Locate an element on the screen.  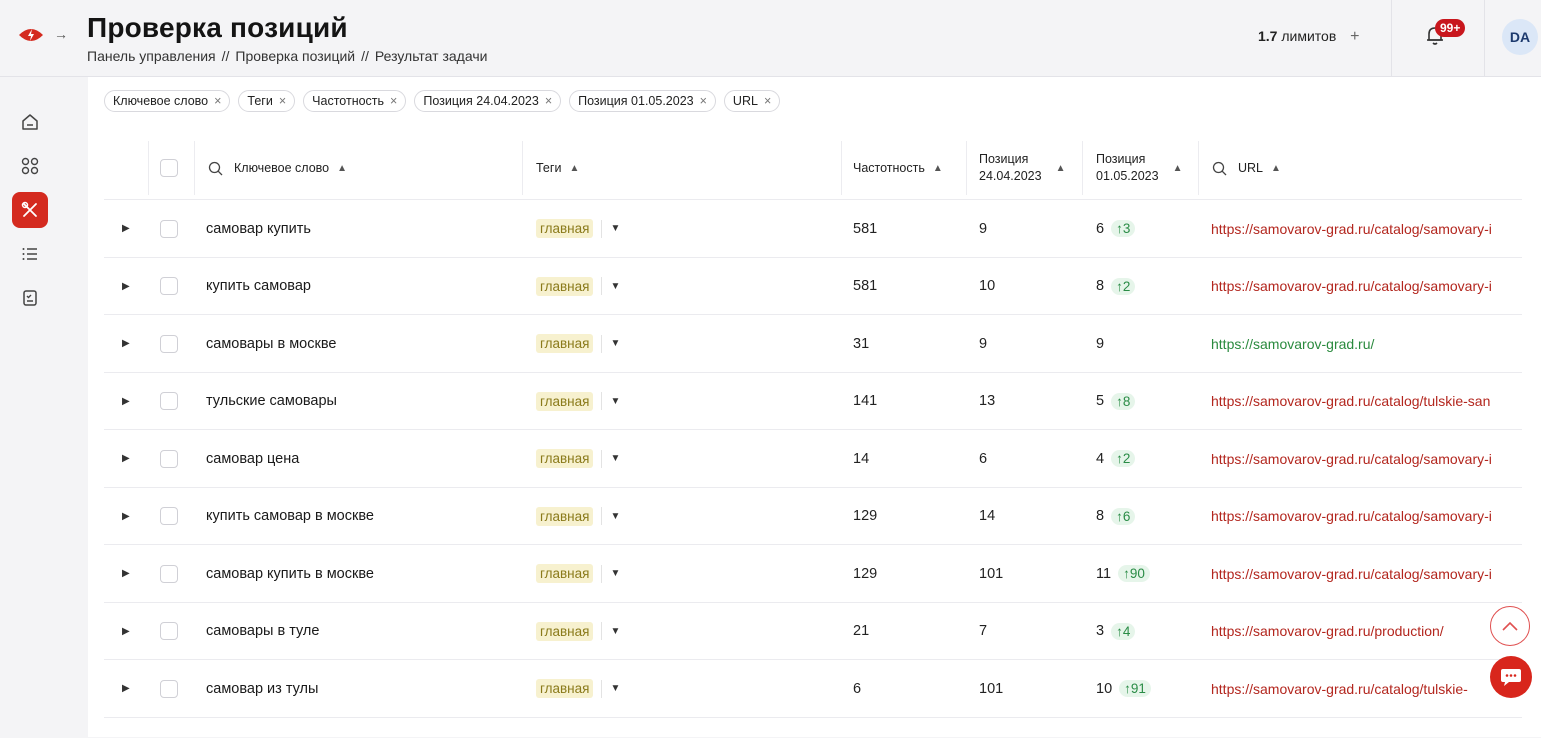
url-link: https://samovarov-grad.ru/ is located at coordinates (1361, 344).